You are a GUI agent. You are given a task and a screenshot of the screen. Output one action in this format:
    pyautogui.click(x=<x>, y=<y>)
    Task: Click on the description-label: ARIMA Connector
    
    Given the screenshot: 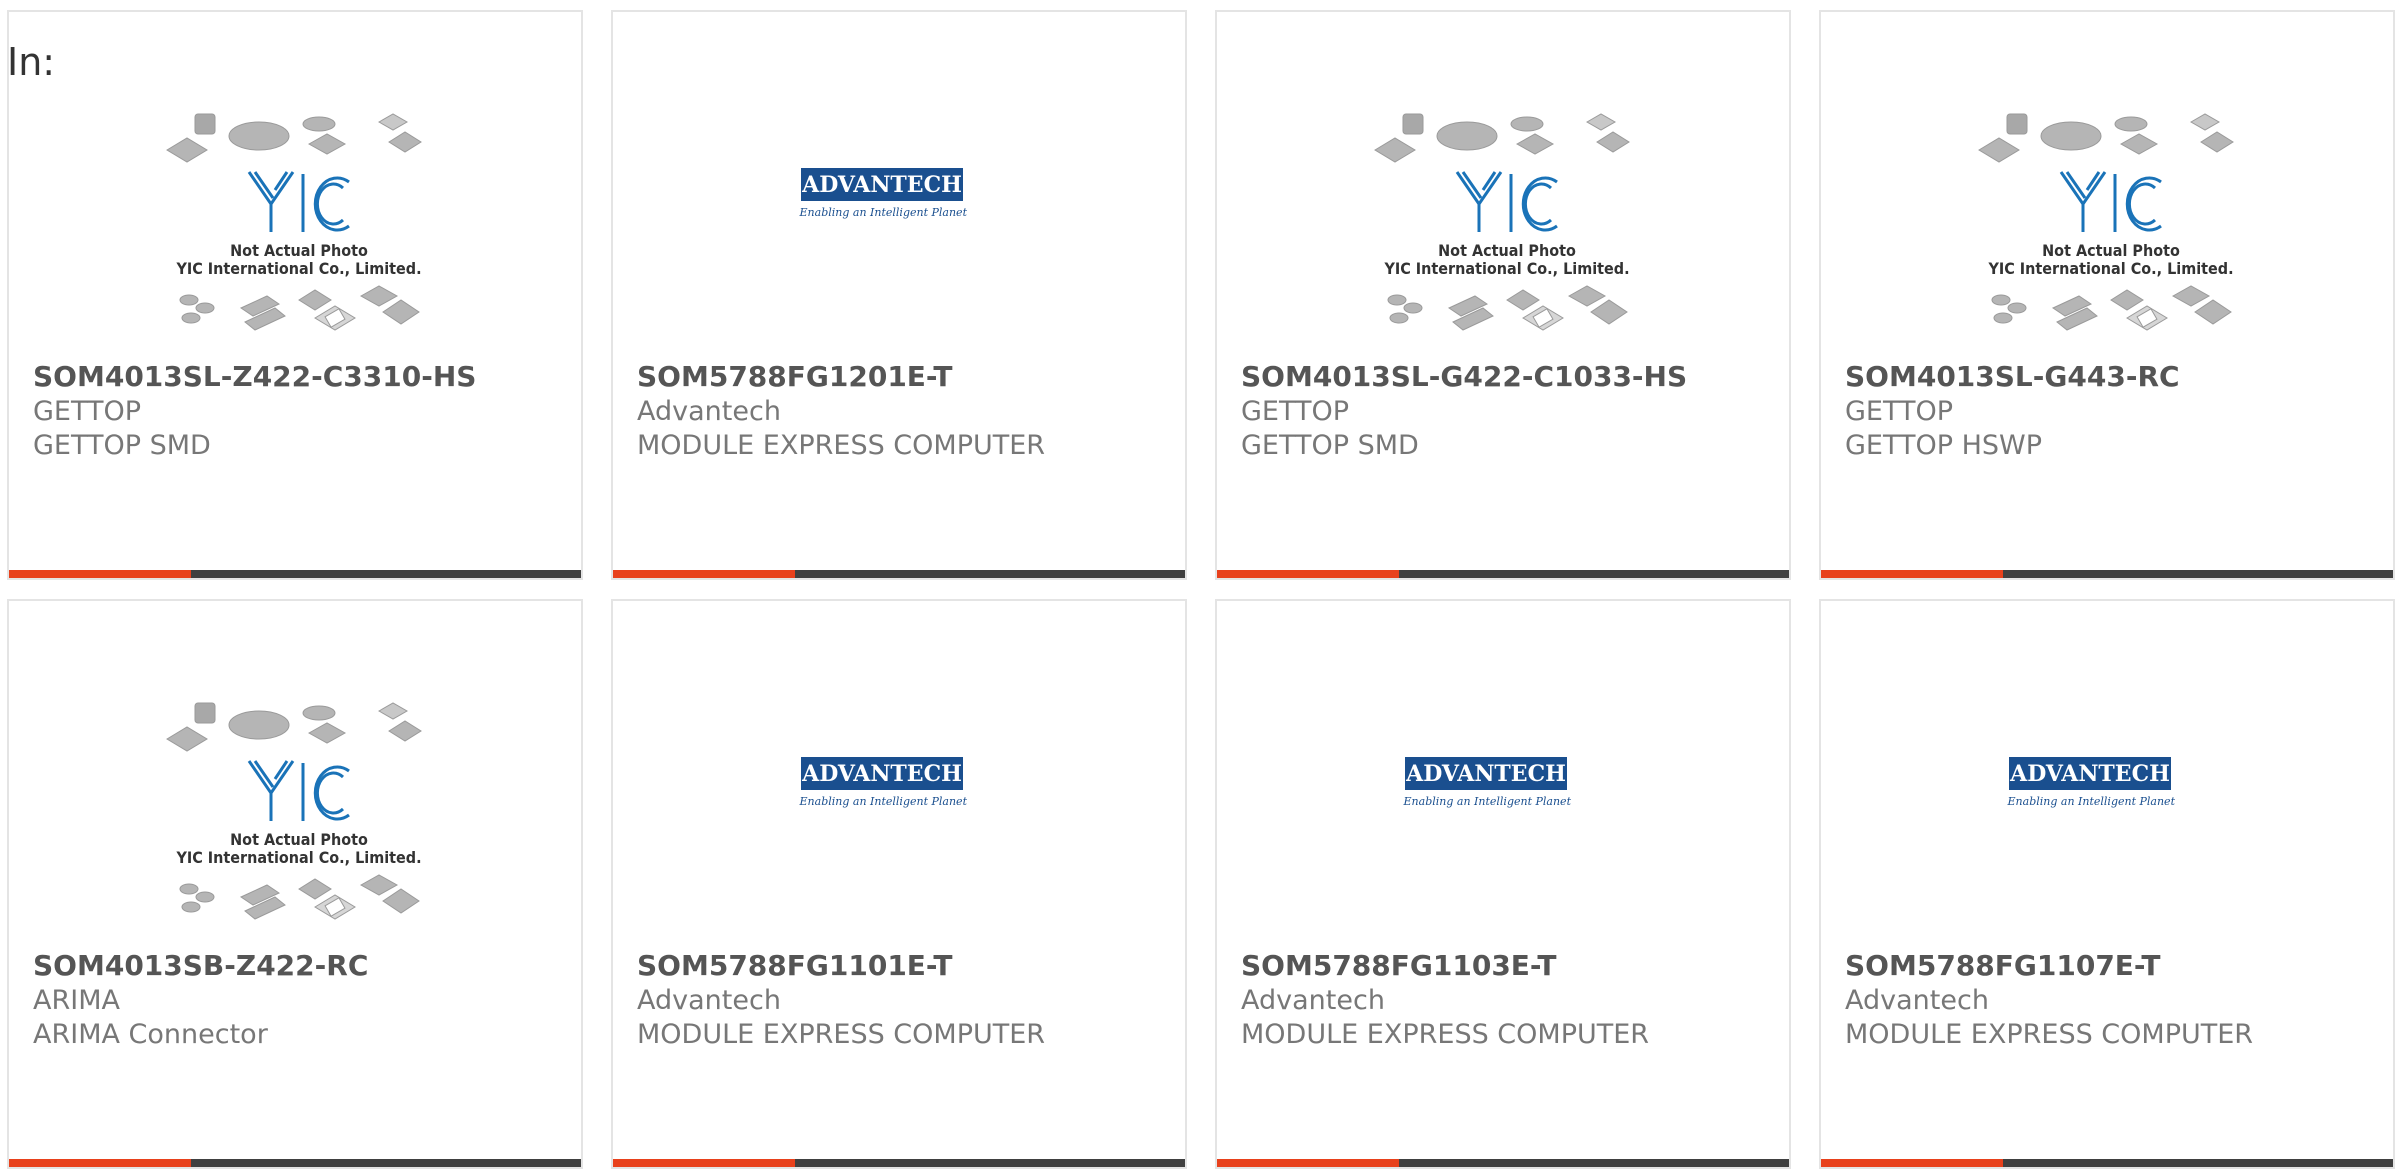 What is the action you would take?
    pyautogui.click(x=150, y=1034)
    